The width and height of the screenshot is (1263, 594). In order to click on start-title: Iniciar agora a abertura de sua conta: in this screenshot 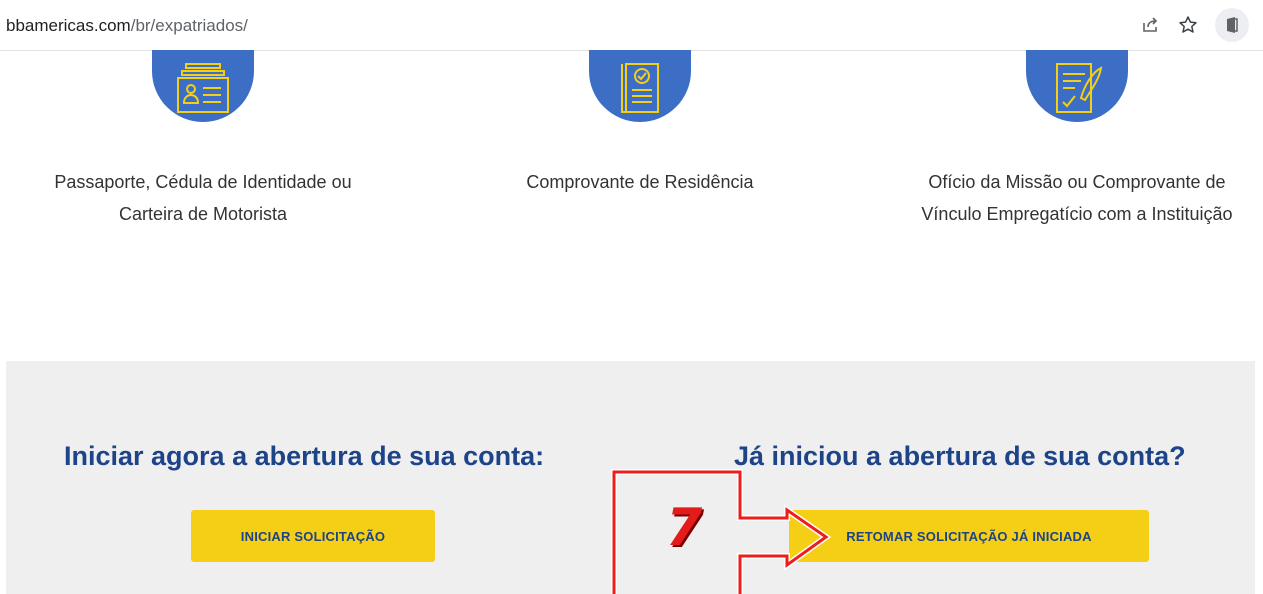, I will do `click(304, 456)`.